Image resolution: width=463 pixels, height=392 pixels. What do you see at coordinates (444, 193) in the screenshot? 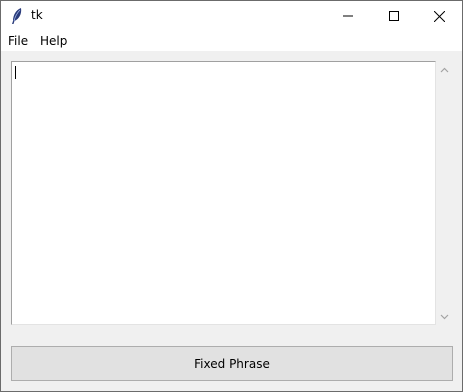
I see `vertical-scrollbar` at bounding box center [444, 193].